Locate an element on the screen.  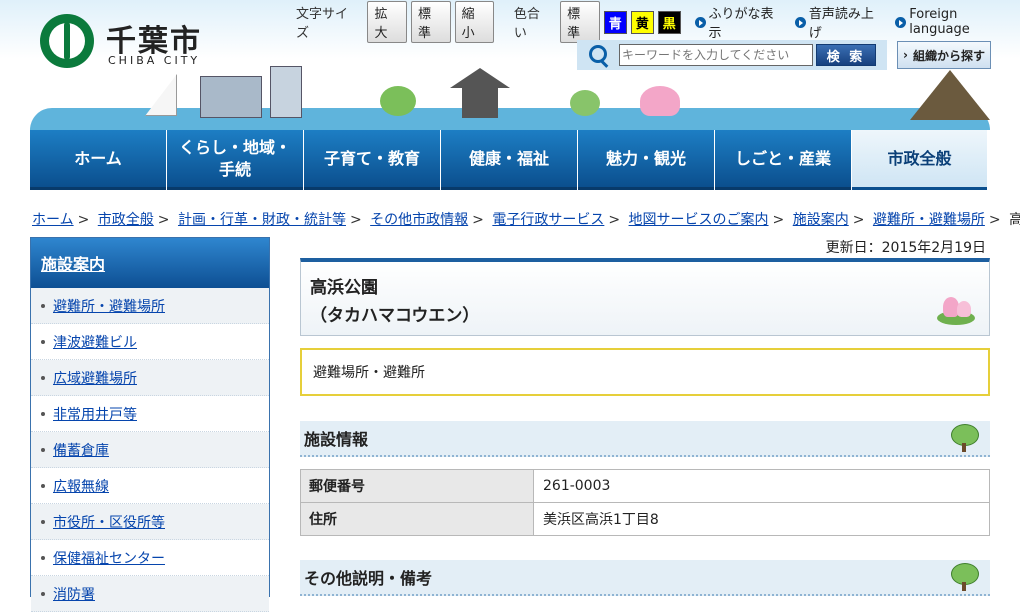
breadcrumb-link: 市政全般 is located at coordinates (126, 220).